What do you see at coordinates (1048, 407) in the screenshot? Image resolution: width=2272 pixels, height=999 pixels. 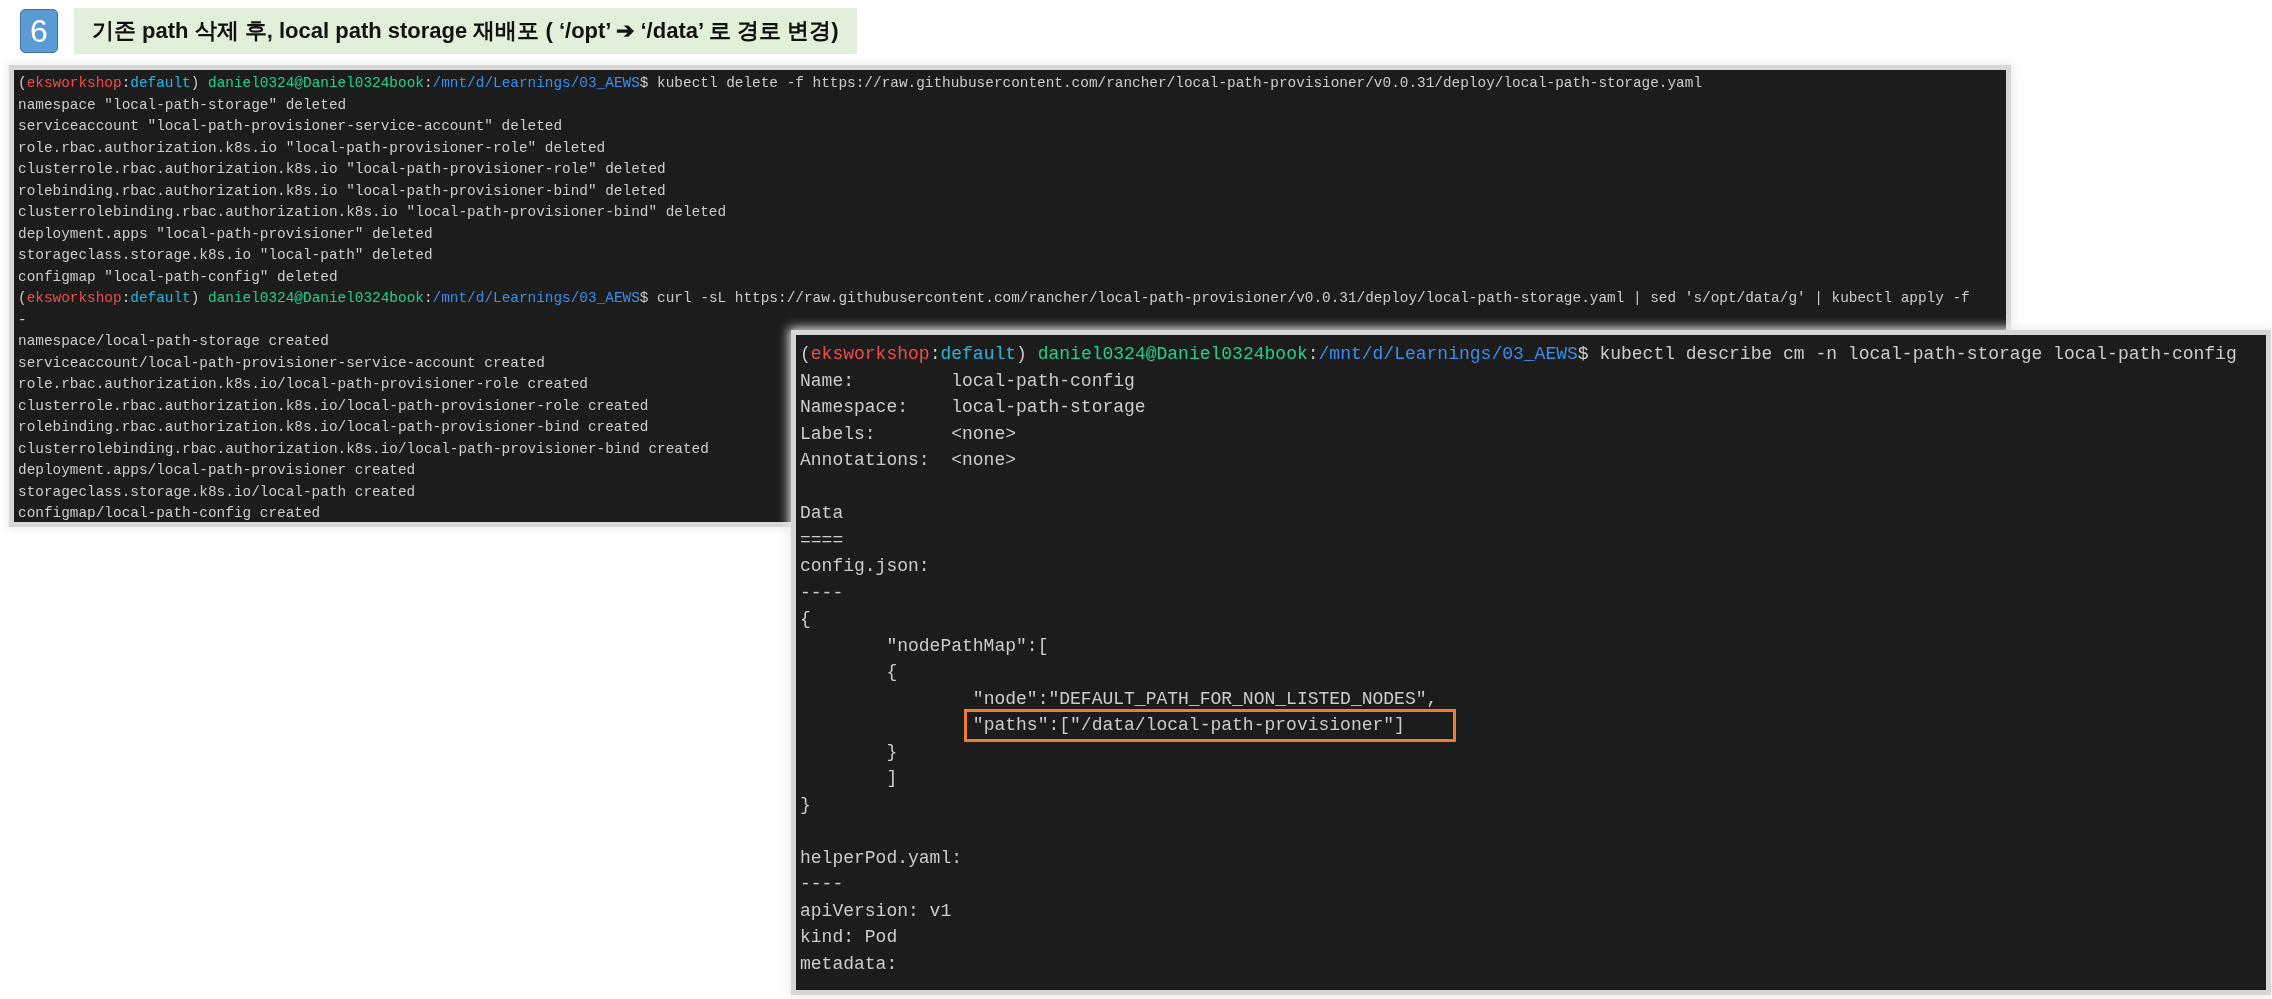 I see `field-value: local-path-storage` at bounding box center [1048, 407].